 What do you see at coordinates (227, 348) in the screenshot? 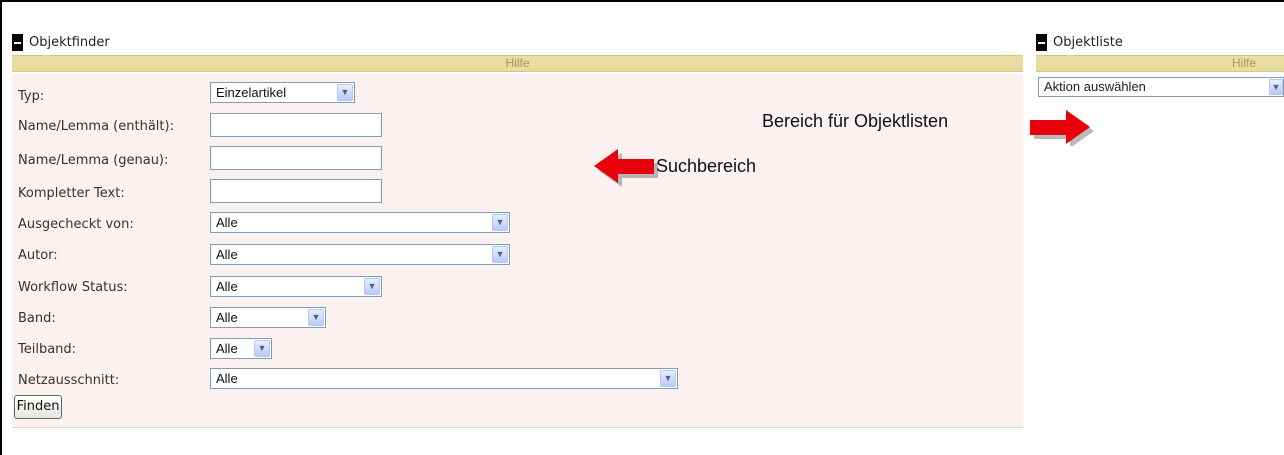
I see `teilband-value: Alle` at bounding box center [227, 348].